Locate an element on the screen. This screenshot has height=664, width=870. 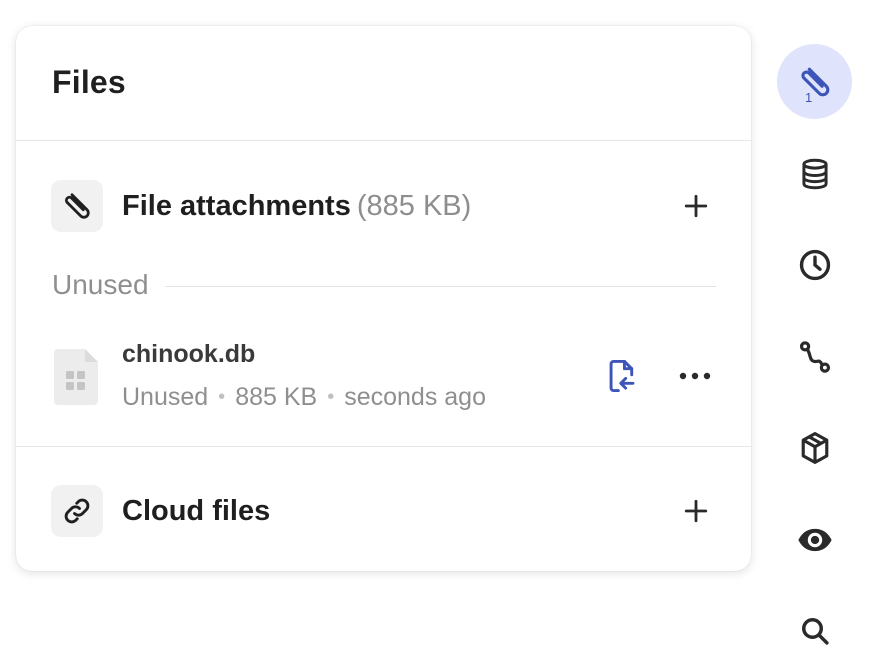
file-meta: Unused • 885 KB • seconds ago is located at coordinates (304, 397).